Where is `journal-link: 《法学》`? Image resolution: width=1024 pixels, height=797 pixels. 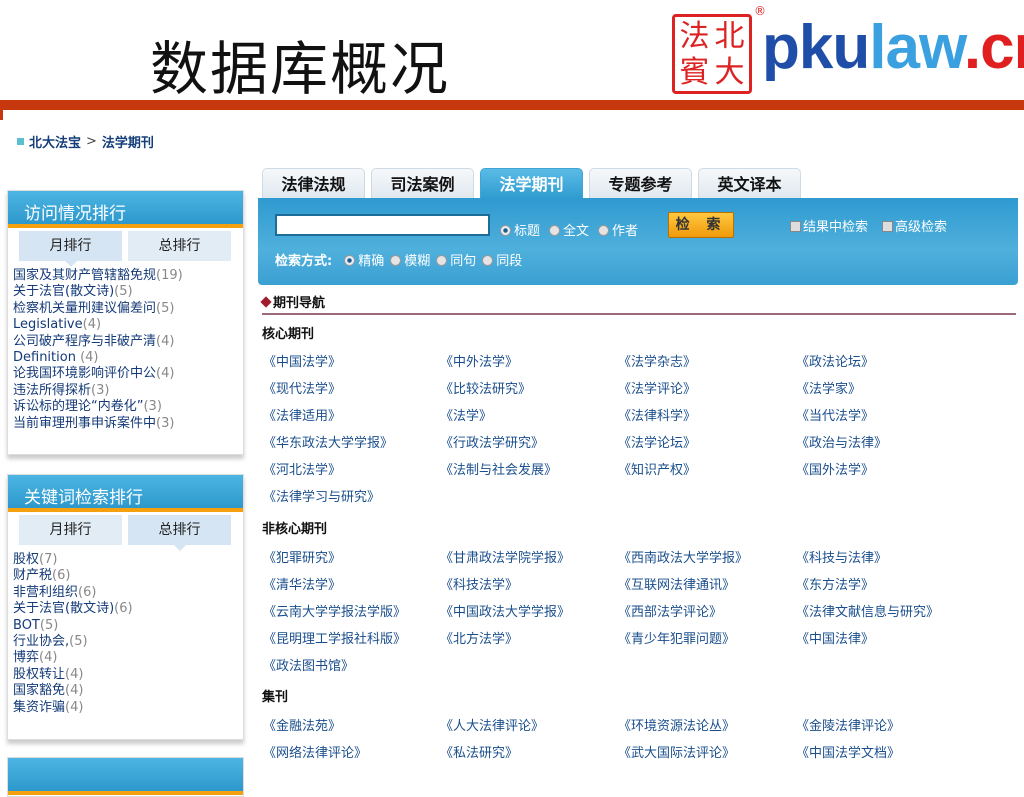
journal-link: 《法学》 is located at coordinates (529, 418).